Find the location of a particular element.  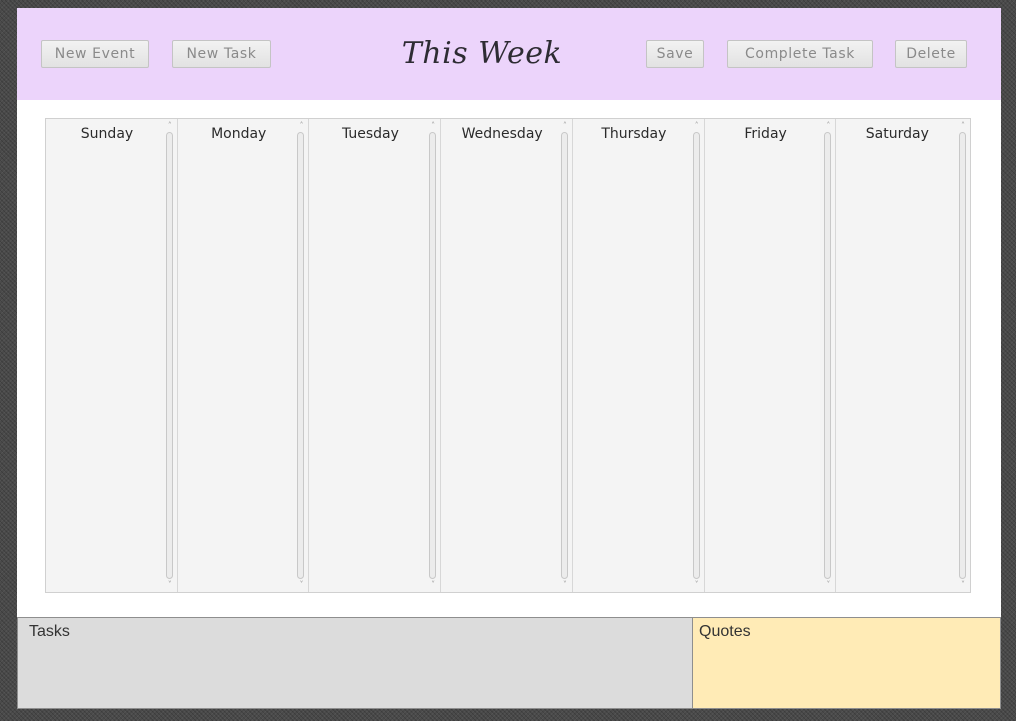

day-column-saturday: Saturday ˄ ˅ is located at coordinates (903, 355).